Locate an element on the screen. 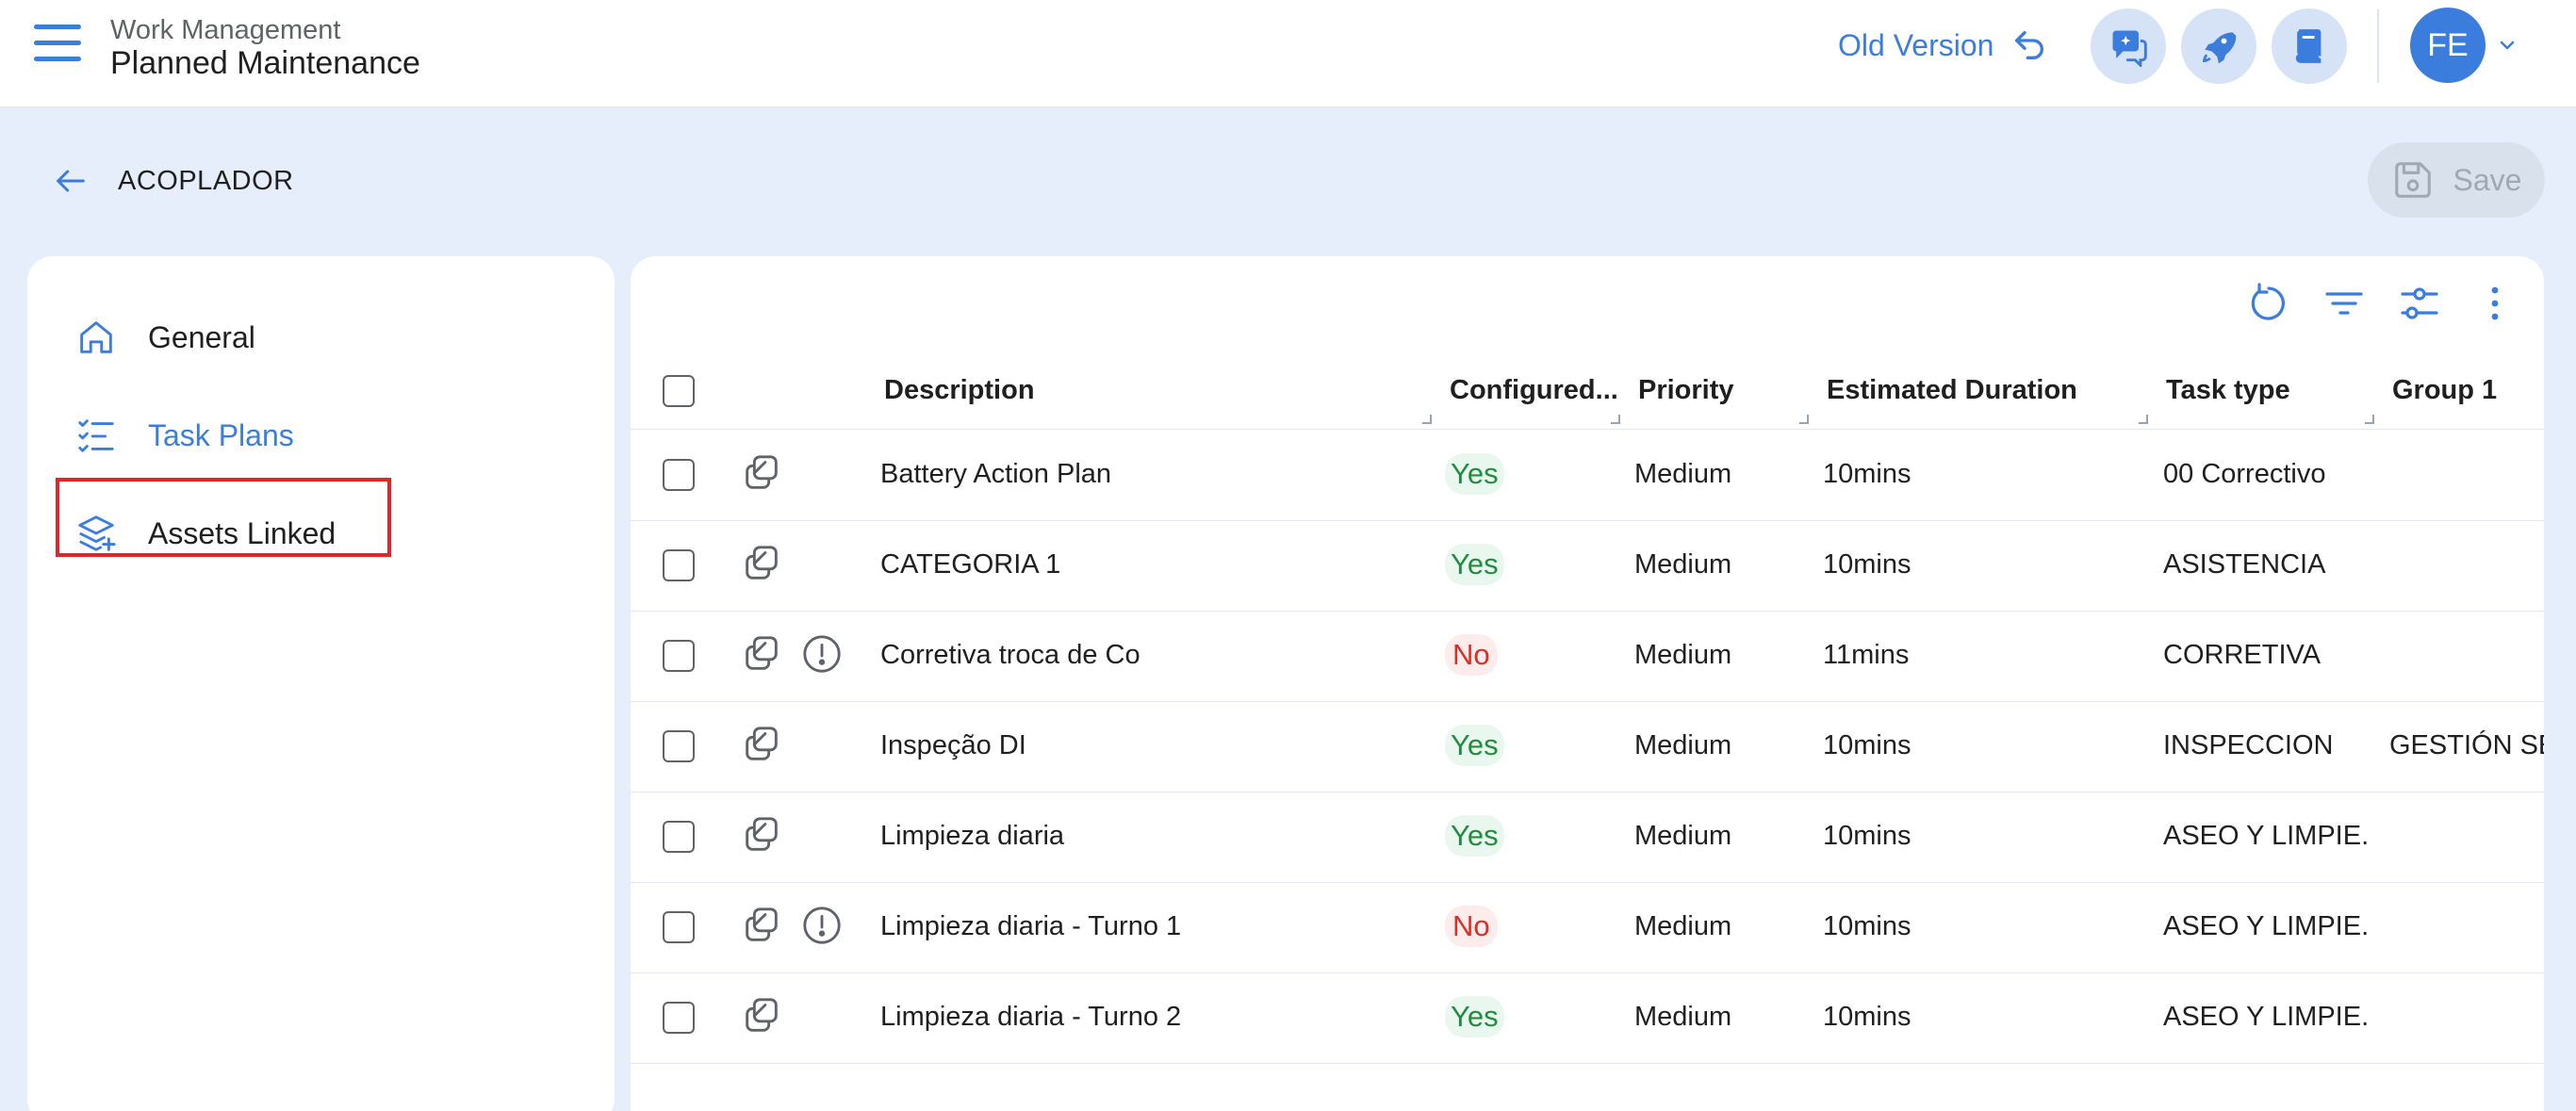 The image size is (2576, 1111). sidebar-item-label: General is located at coordinates (201, 336).